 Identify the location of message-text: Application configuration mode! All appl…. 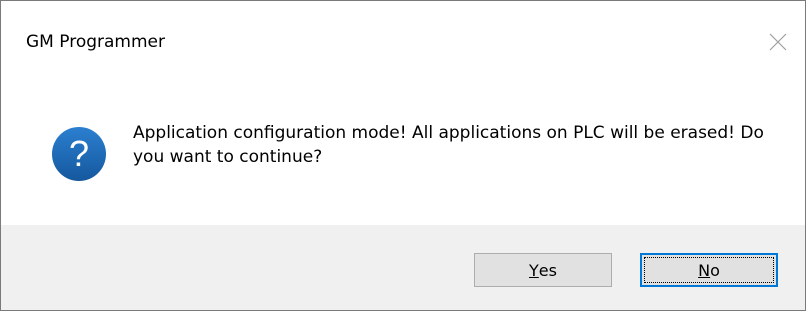
(448, 145).